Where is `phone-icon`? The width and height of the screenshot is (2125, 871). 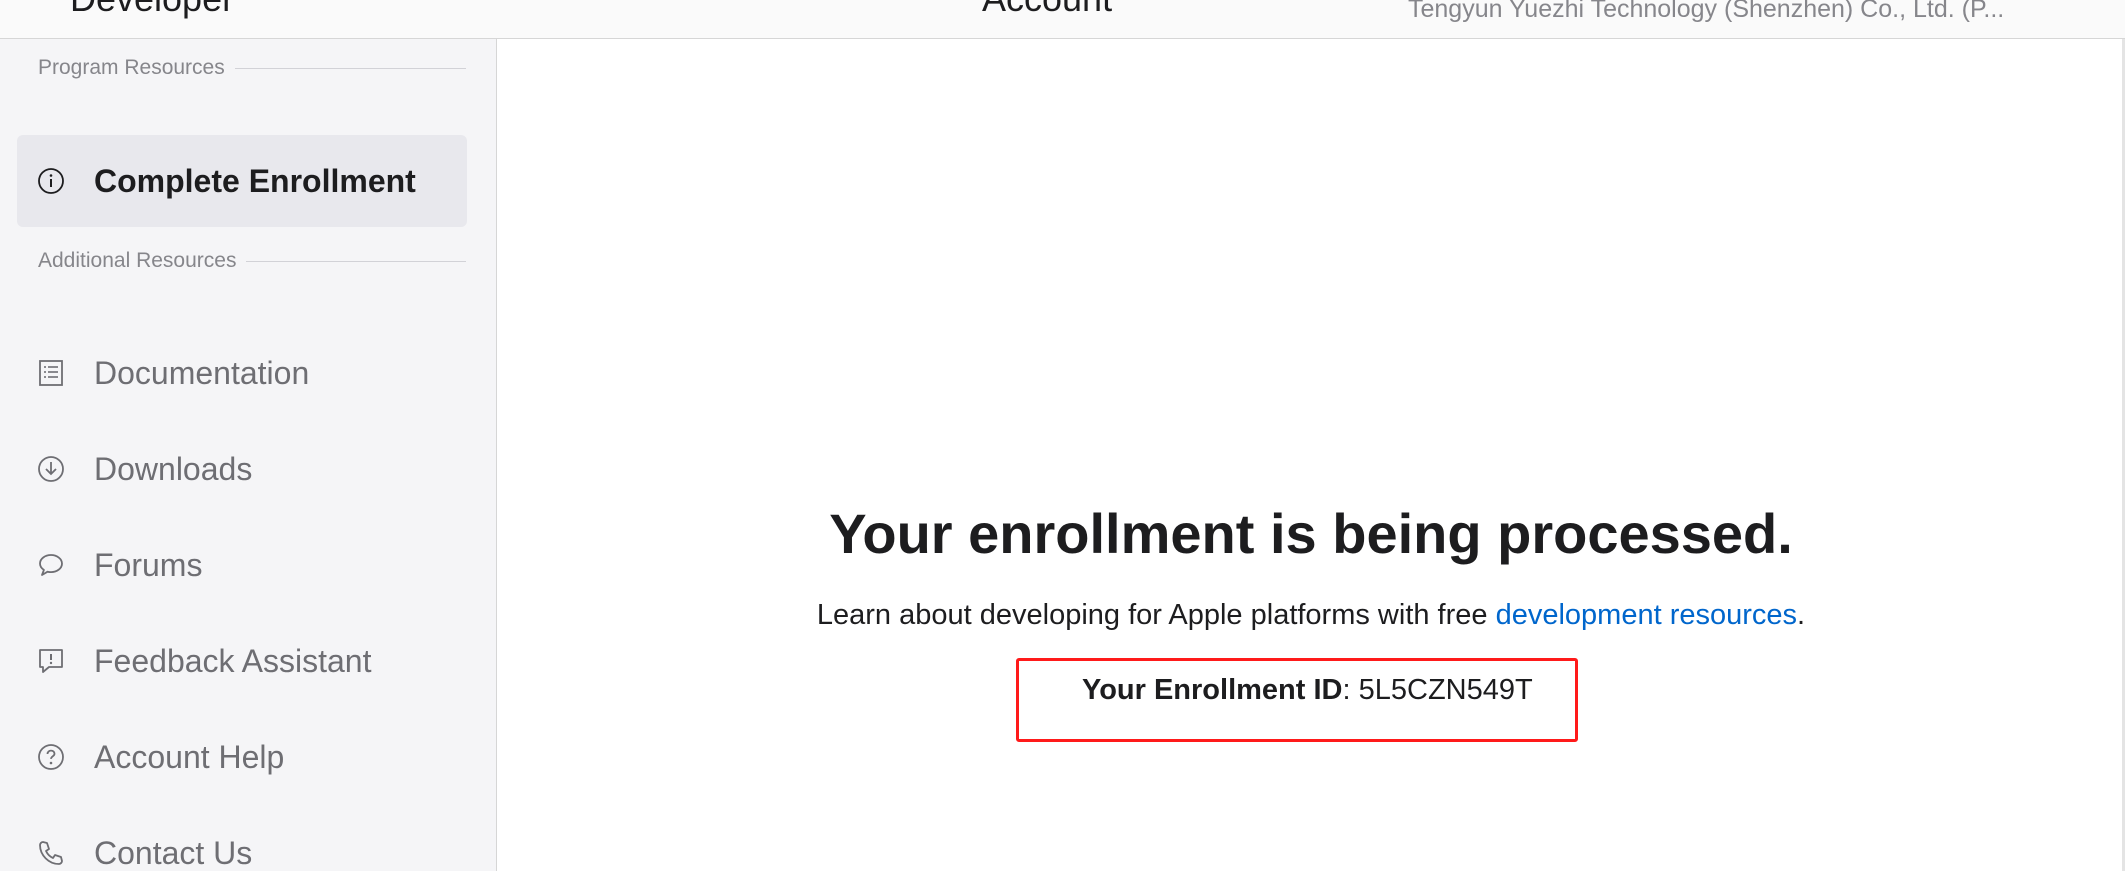
phone-icon is located at coordinates (51, 853).